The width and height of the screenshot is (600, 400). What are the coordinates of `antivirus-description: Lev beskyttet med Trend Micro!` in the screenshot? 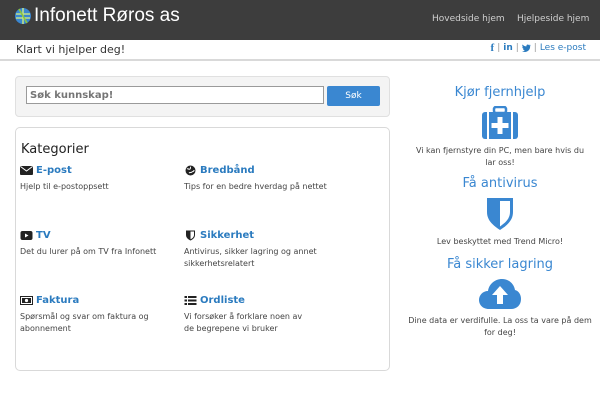 It's located at (500, 241).